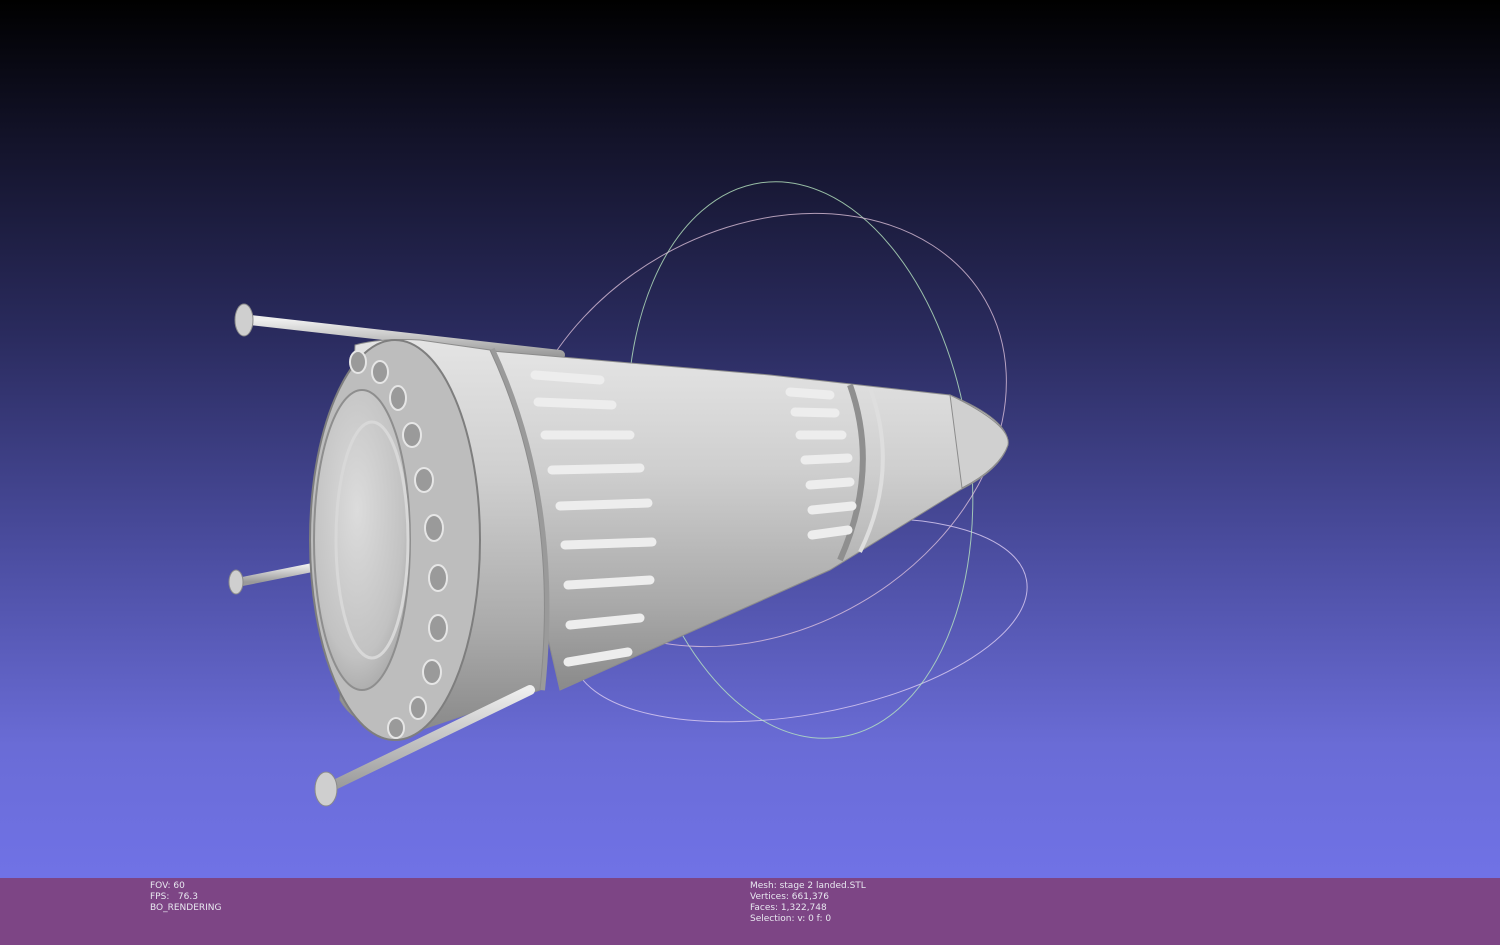  I want to click on face-count: Faces: 1,322,748, so click(788, 908).